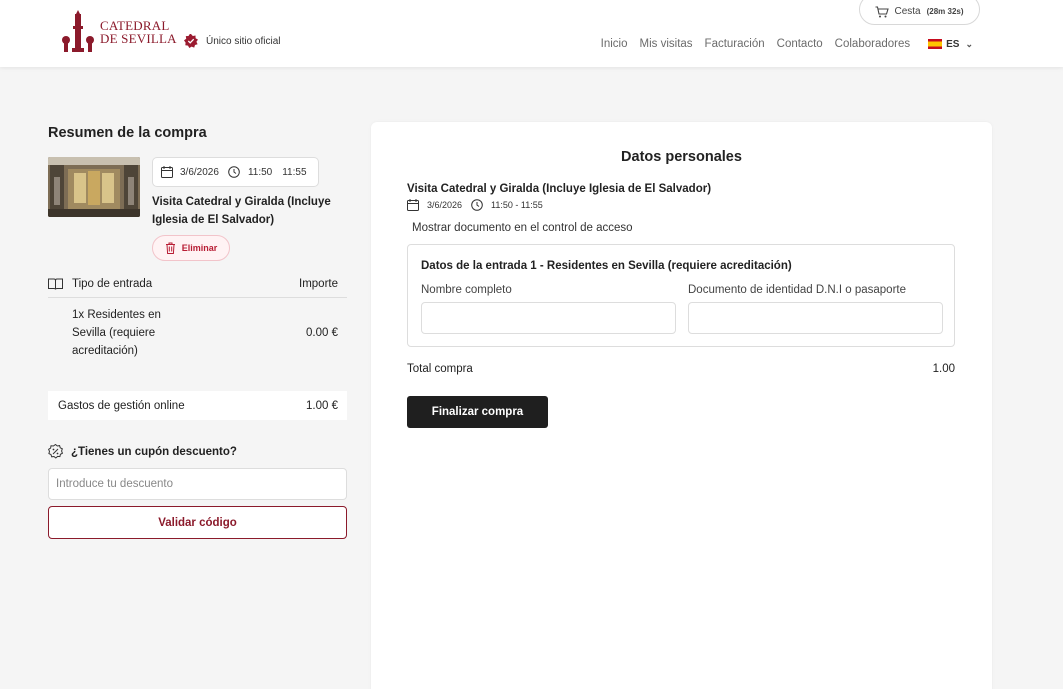  Describe the element at coordinates (138, 38) in the screenshot. I see `logo-line-2: DE SEVILLA` at that location.